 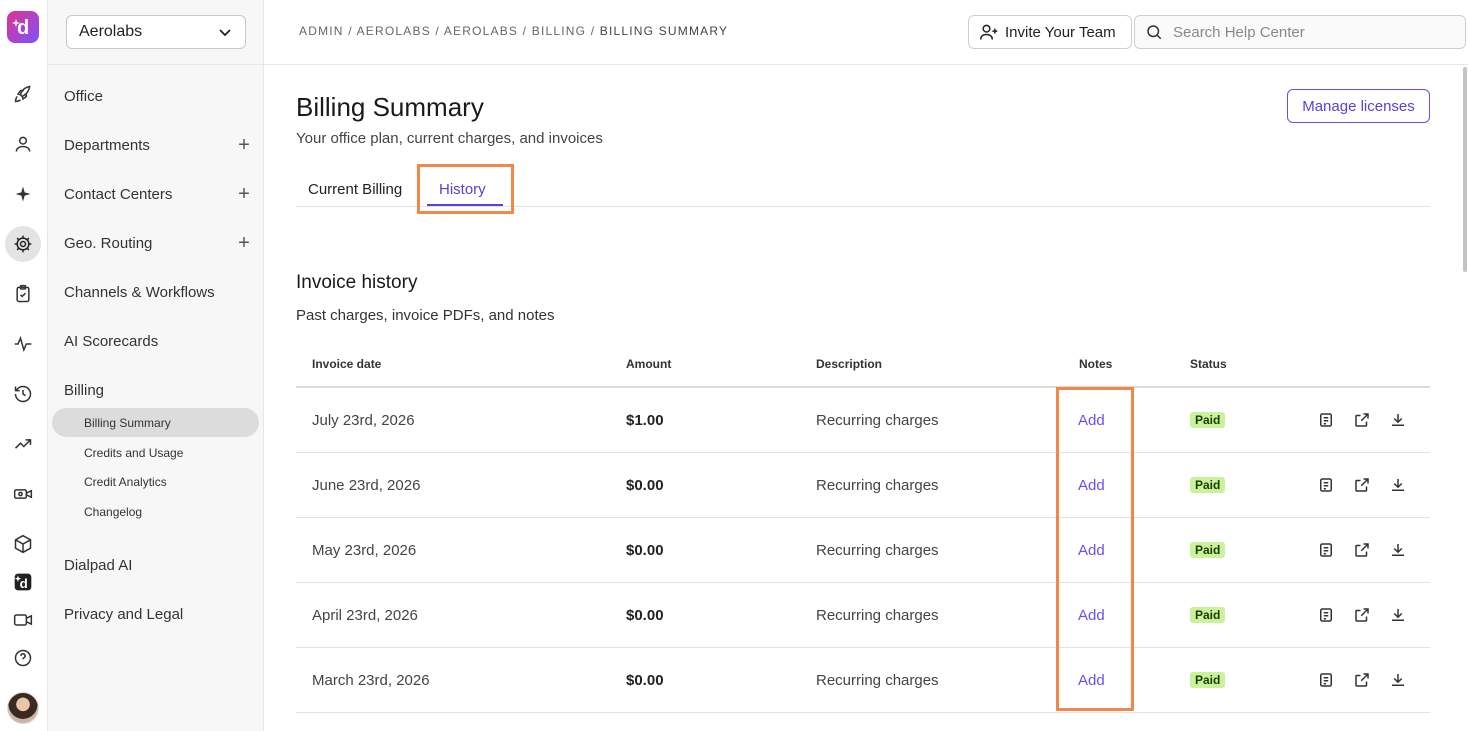 What do you see at coordinates (346, 364) in the screenshot?
I see `column-header-invoice-date: Invoice date` at bounding box center [346, 364].